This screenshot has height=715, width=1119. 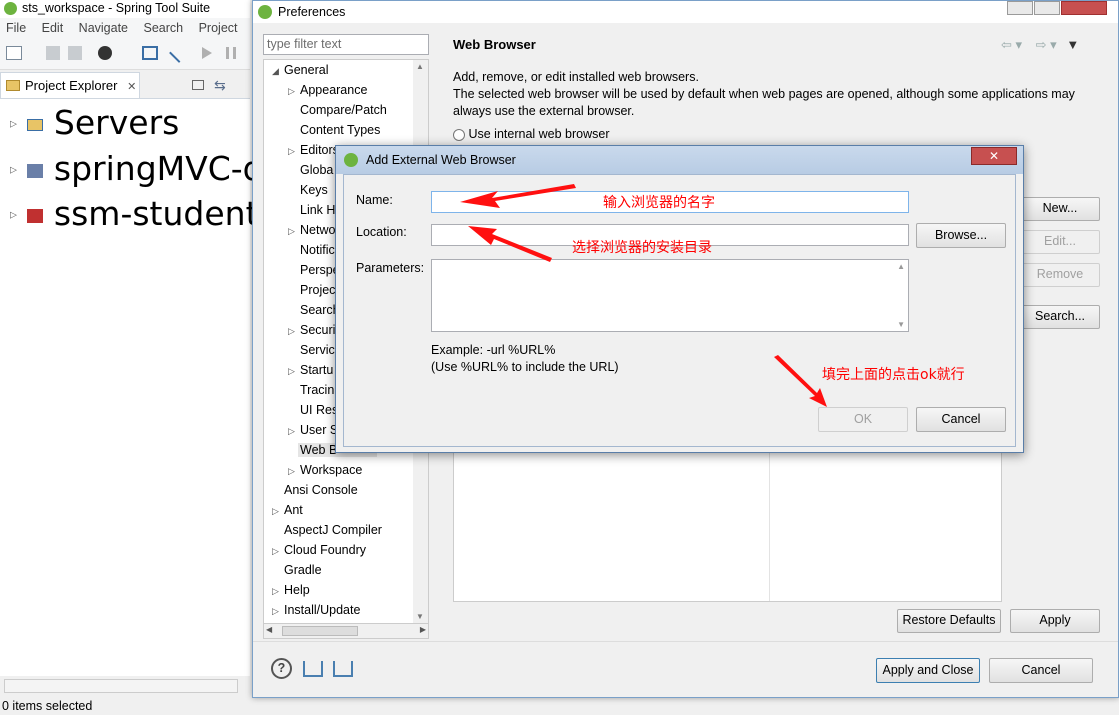 I want to click on arrow-to-ok, so click(x=800, y=381).